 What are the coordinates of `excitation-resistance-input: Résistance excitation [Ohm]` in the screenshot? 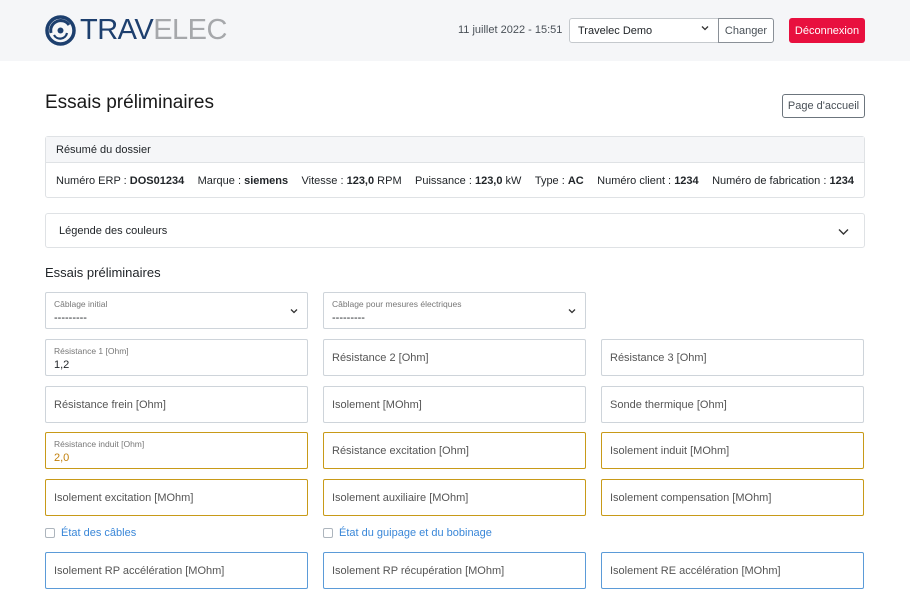 It's located at (454, 450).